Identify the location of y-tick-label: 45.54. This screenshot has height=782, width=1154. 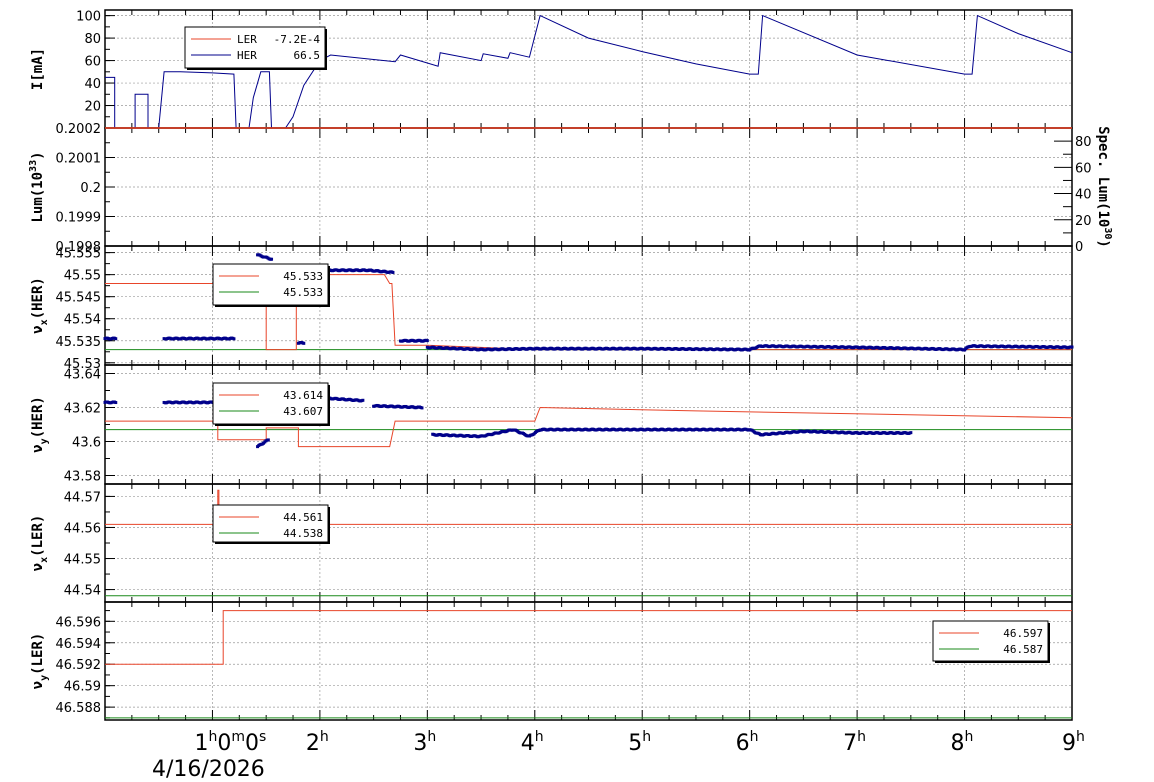
(82, 320).